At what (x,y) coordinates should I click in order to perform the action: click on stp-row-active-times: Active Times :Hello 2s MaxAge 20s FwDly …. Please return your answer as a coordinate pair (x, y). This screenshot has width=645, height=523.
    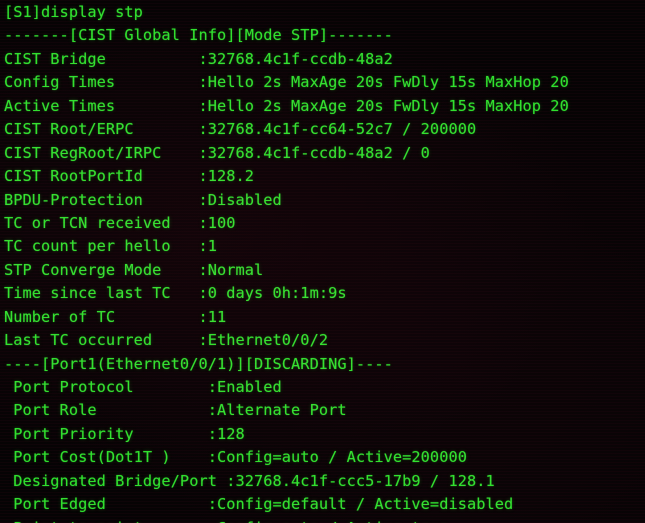
    Looking at the image, I should click on (286, 105).